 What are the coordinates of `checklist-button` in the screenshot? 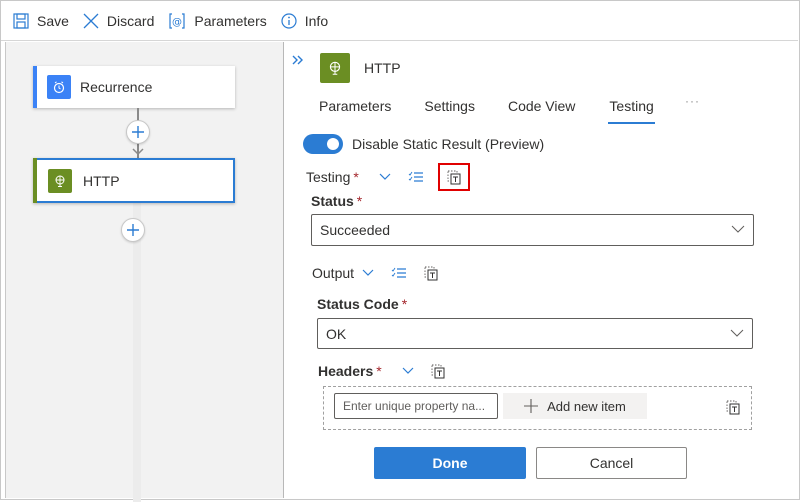 It's located at (416, 177).